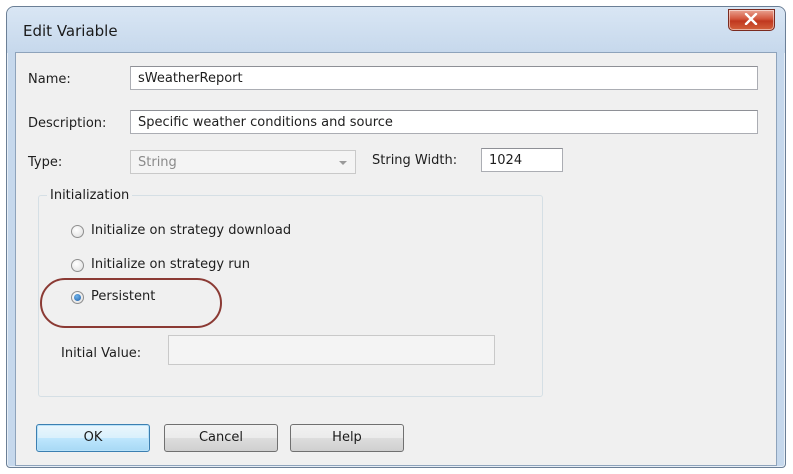 The image size is (793, 474). What do you see at coordinates (415, 160) in the screenshot?
I see `string-width-label: String Width:` at bounding box center [415, 160].